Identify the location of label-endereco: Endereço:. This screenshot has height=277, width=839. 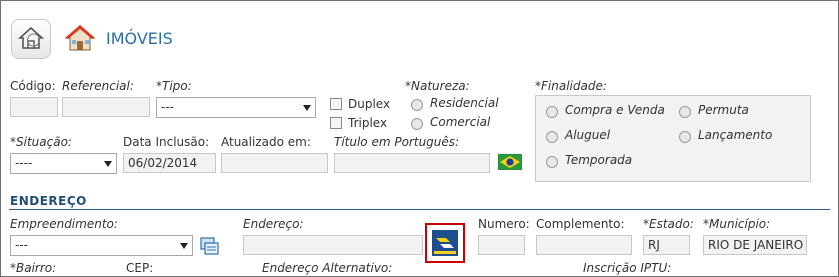
(273, 224).